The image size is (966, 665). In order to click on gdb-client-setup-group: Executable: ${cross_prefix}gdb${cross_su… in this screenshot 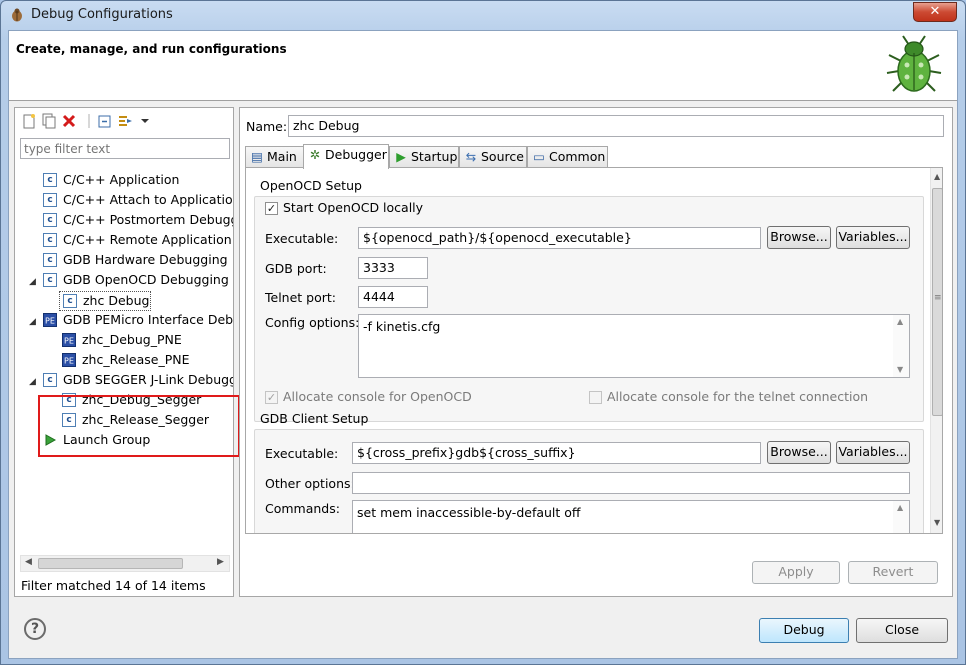, I will do `click(589, 481)`.